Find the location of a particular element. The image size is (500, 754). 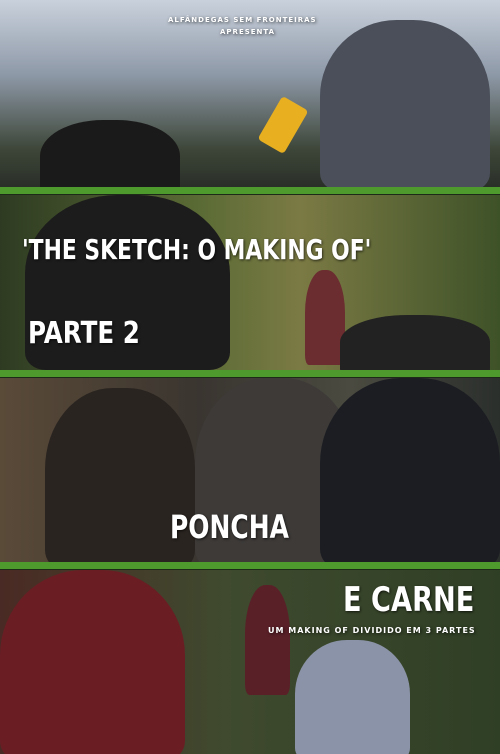

person-red-hoodie is located at coordinates (92, 662).